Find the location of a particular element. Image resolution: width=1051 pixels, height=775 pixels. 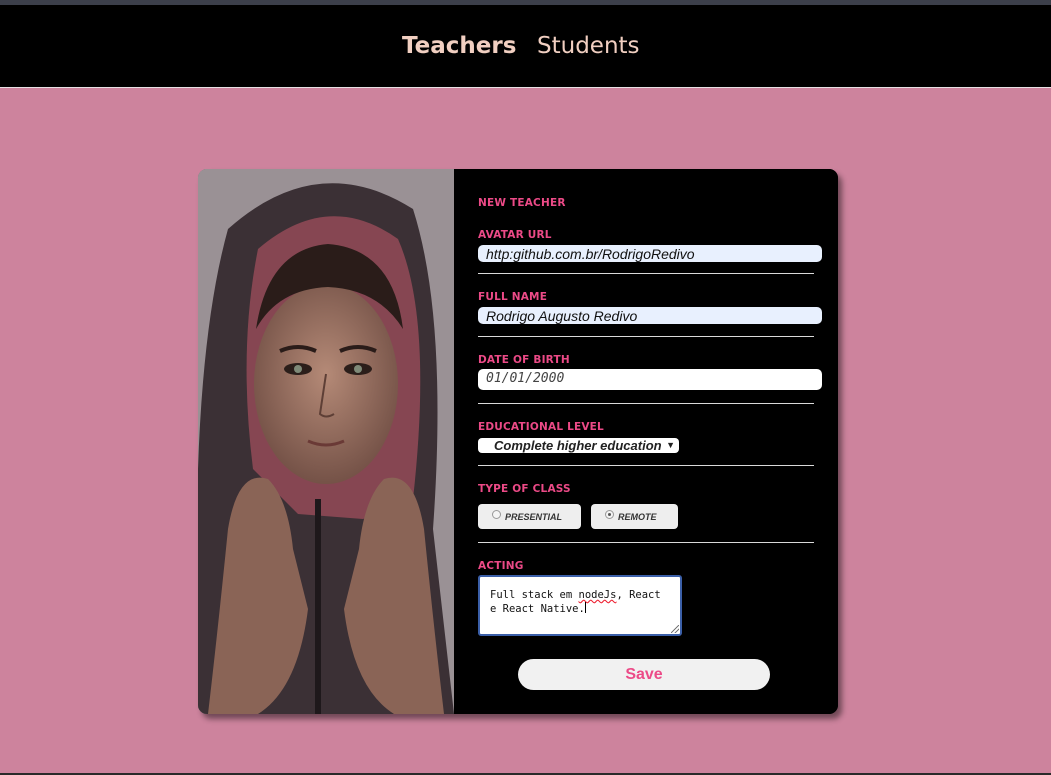

nav-link-teachers: Teachers is located at coordinates (459, 46).